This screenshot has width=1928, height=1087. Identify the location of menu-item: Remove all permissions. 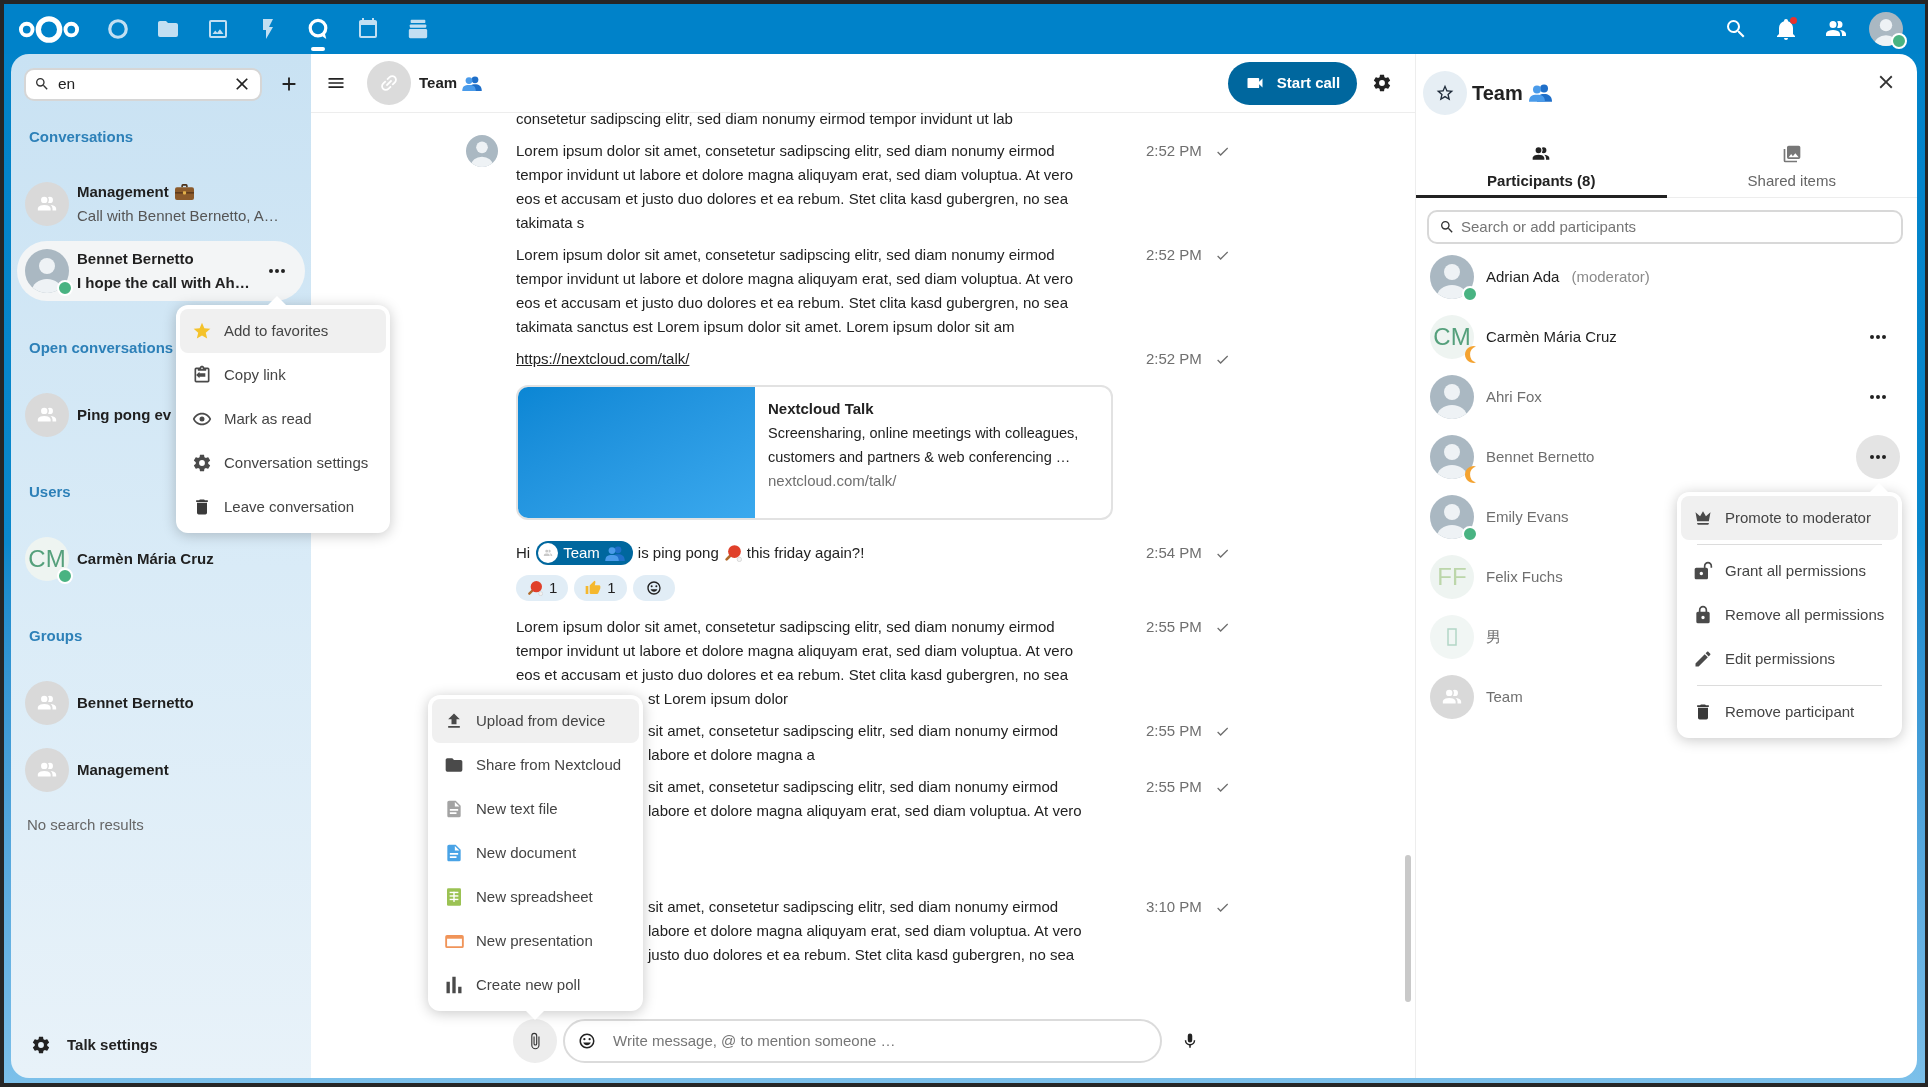
(1789, 615).